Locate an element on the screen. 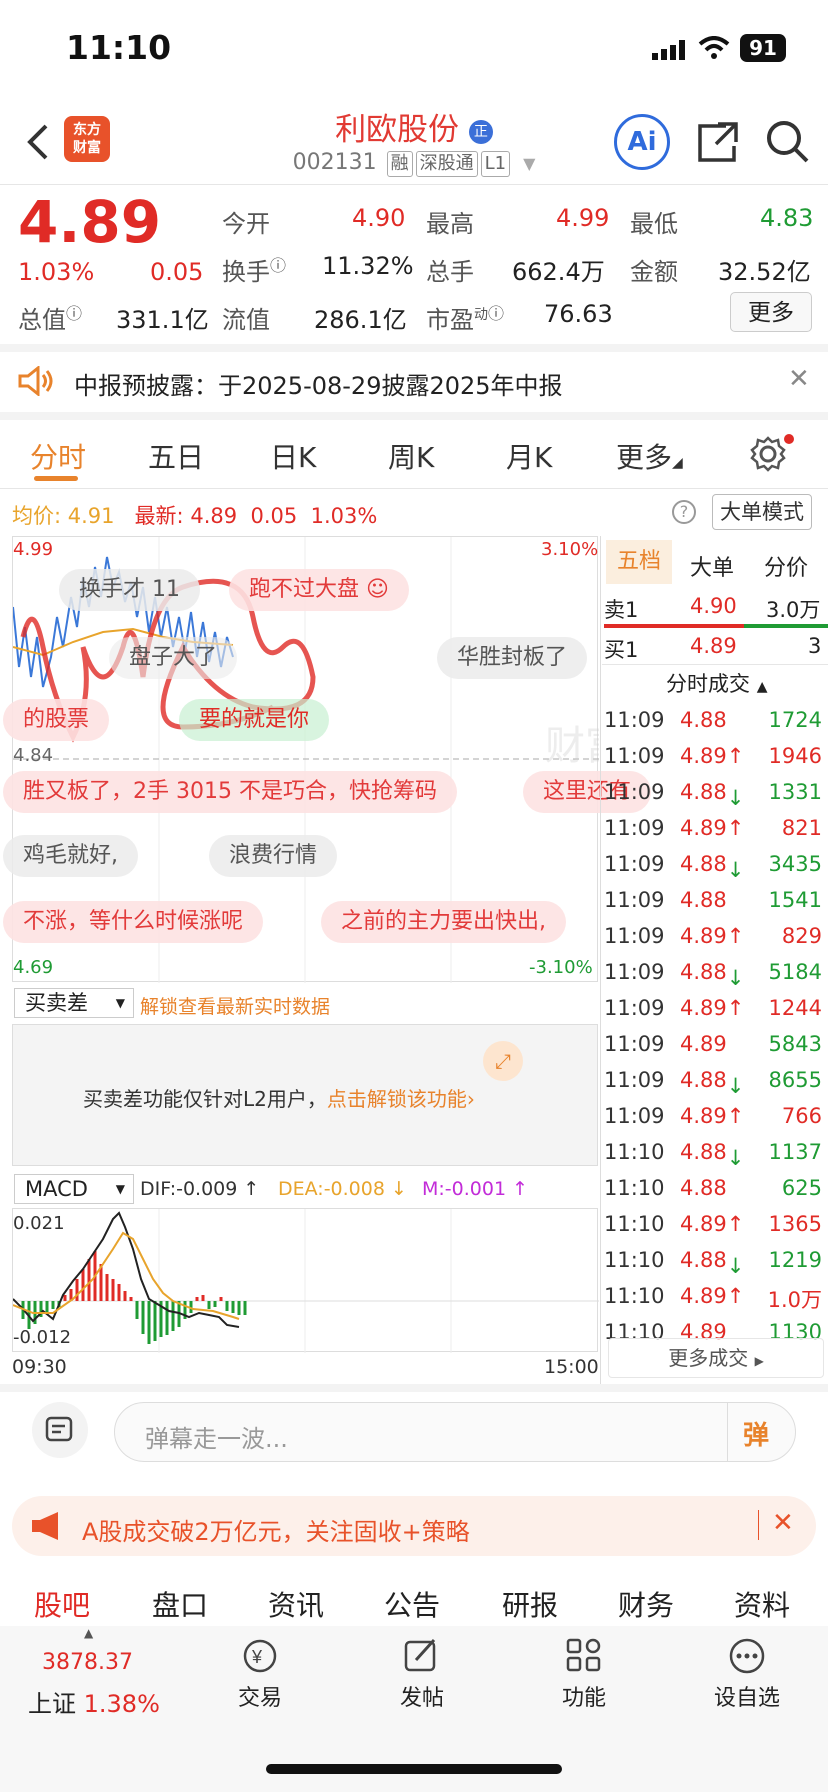 The width and height of the screenshot is (828, 1792). macd-select: MACD ▼ is located at coordinates (74, 1189).